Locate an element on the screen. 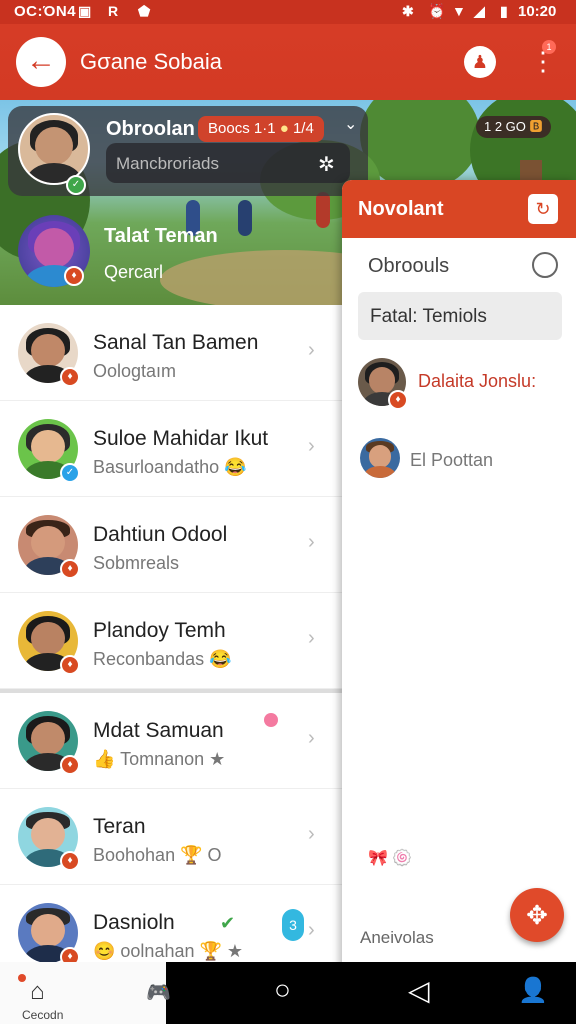 Image resolution: width=576 pixels, height=1024 pixels. count-badge: 3 is located at coordinates (293, 925).